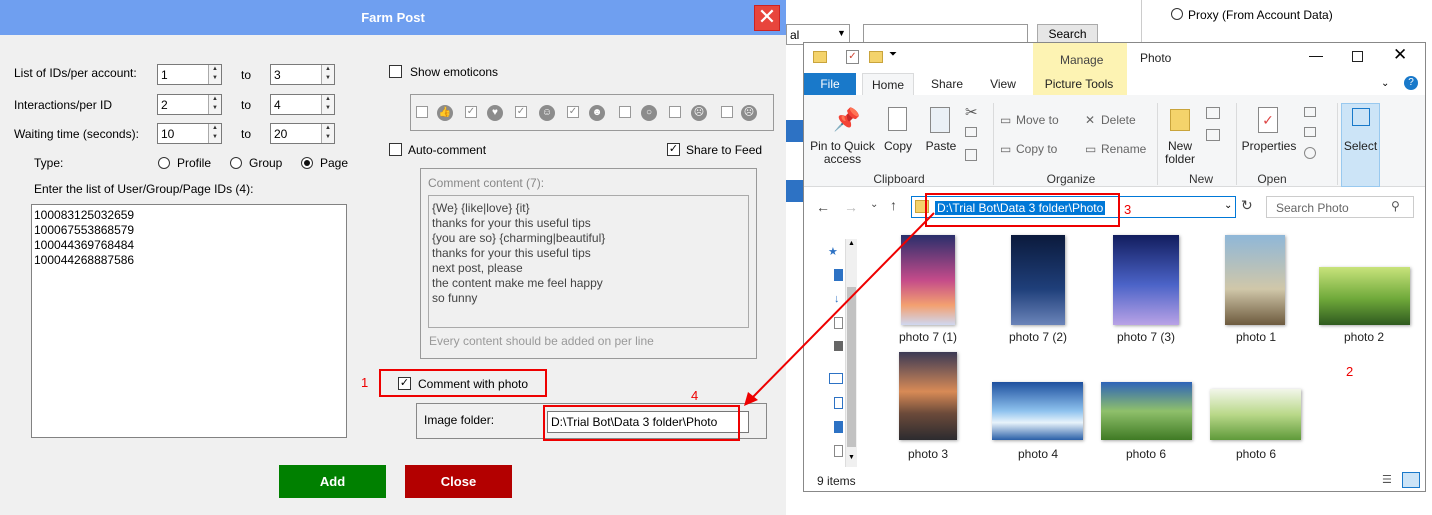  I want to click on annotation-arrow-layer, so click(839, 309).